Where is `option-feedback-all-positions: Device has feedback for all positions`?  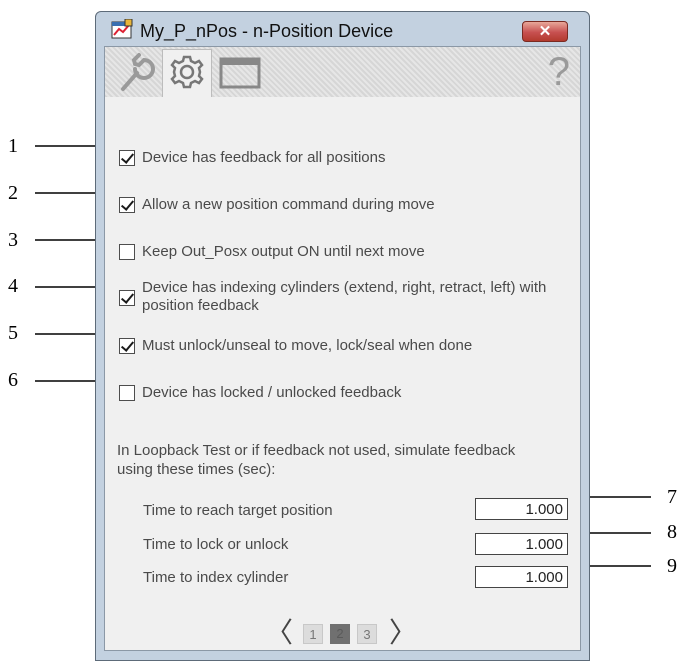 option-feedback-all-positions: Device has feedback for all positions is located at coordinates (340, 158).